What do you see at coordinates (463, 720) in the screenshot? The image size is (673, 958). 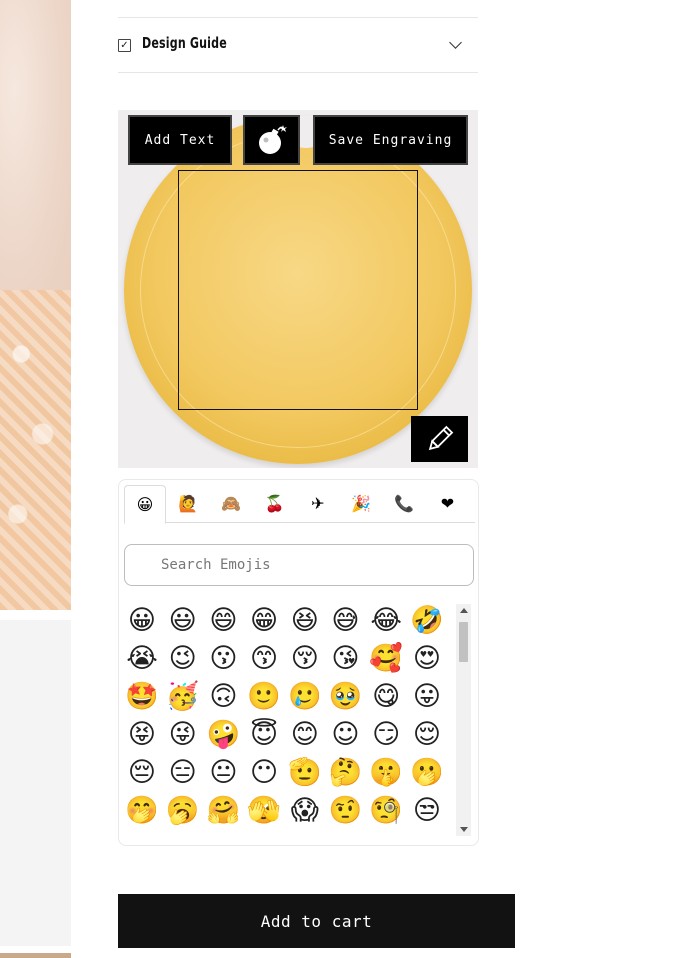 I see `emoji-scrollbar` at bounding box center [463, 720].